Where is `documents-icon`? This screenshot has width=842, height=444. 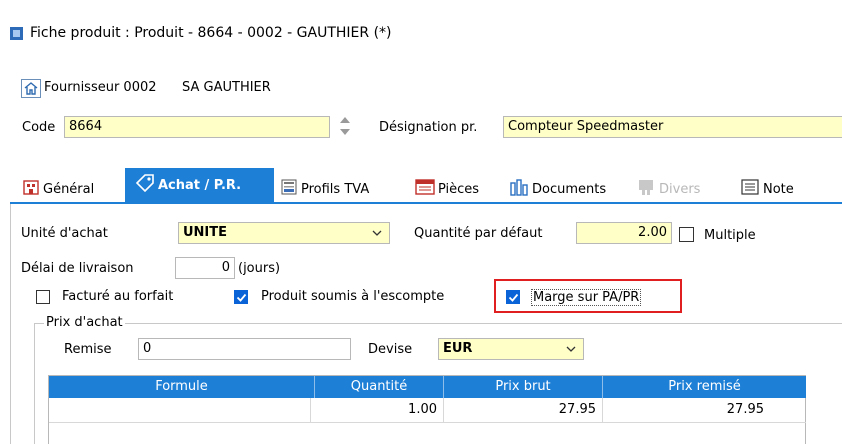
documents-icon is located at coordinates (519, 189).